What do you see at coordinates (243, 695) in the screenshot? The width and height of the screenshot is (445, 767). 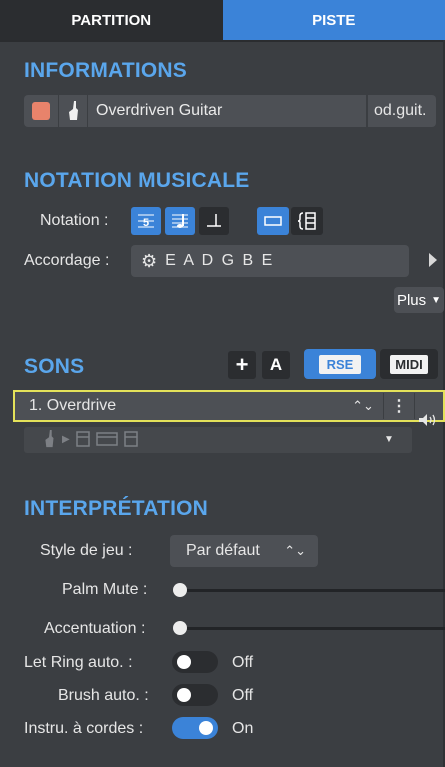 I see `brush-state: Off` at bounding box center [243, 695].